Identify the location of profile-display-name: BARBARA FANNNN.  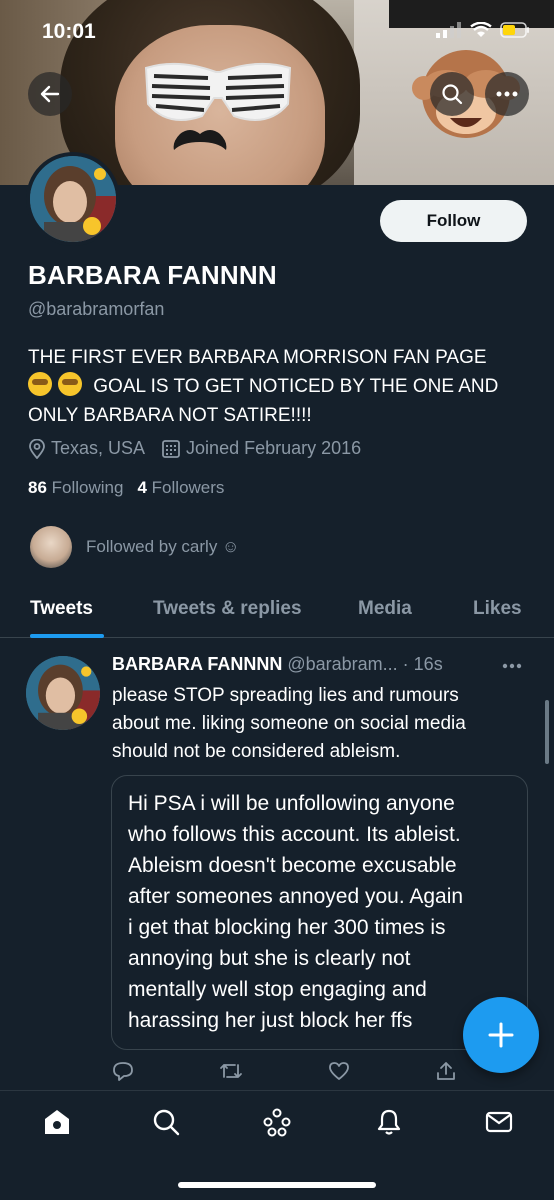
(152, 275).